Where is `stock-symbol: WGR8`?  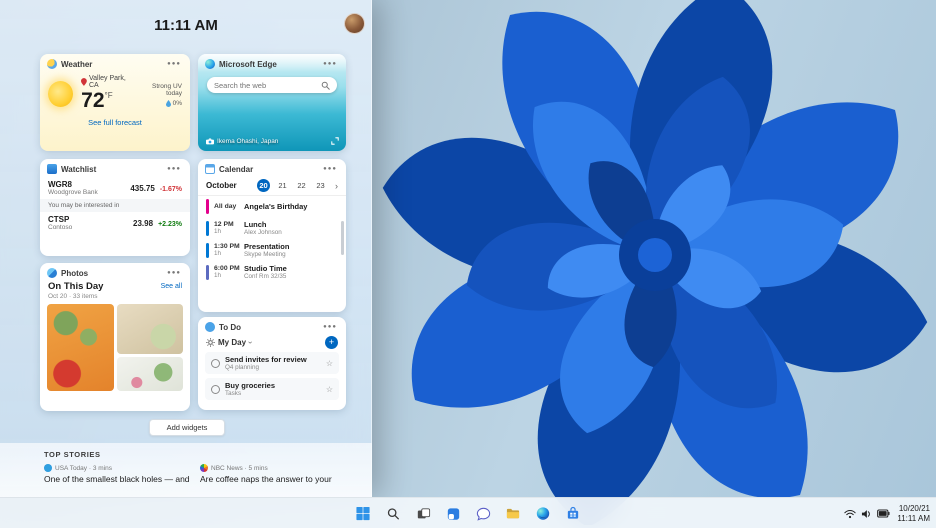 stock-symbol: WGR8 is located at coordinates (60, 184).